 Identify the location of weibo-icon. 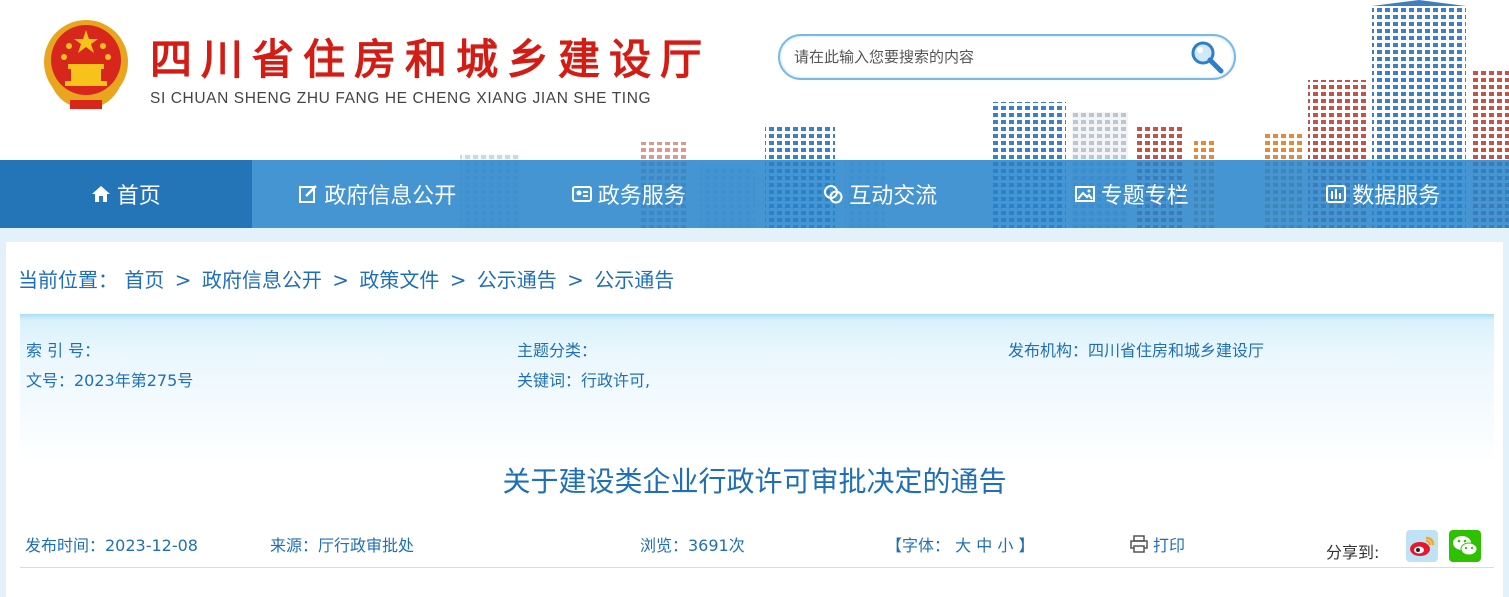
(1422, 546).